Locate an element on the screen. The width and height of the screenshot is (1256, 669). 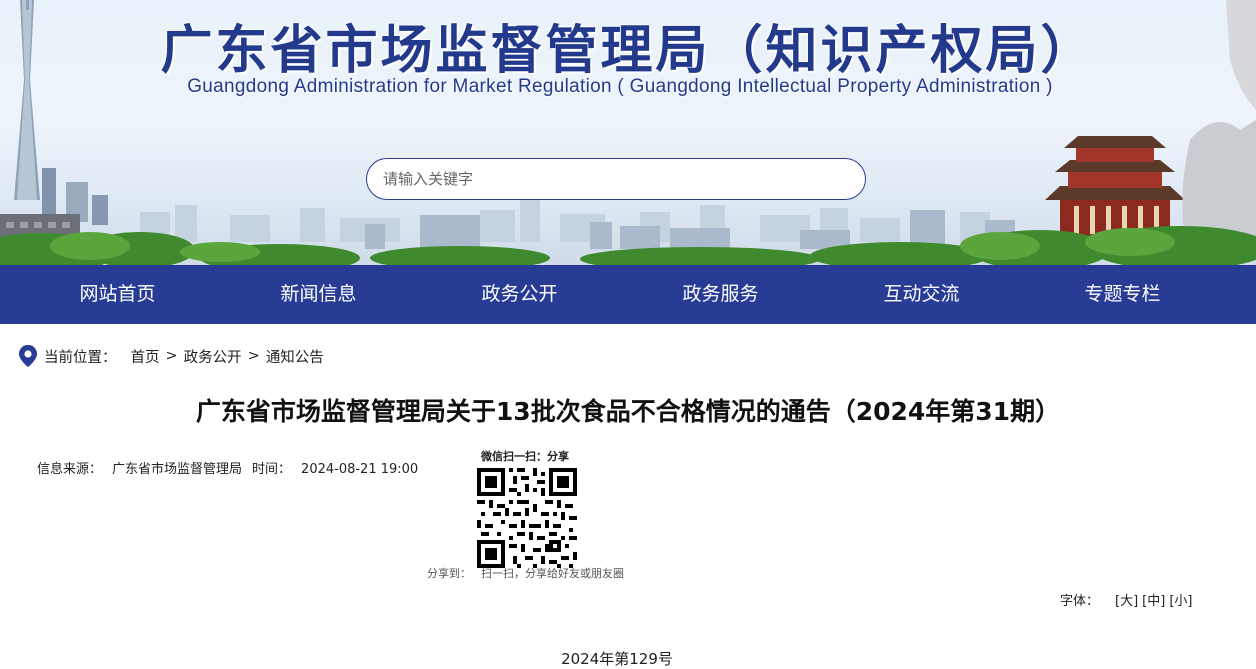
breadcrumb-gov-affairs: 政务公开 is located at coordinates (213, 356).